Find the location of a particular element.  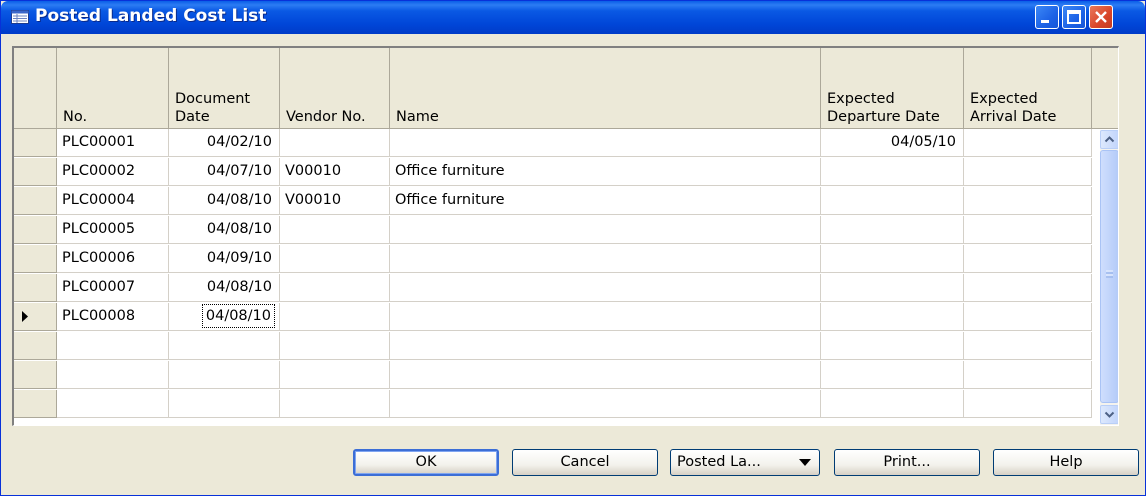

column-header-vendor-no: Vendor No. is located at coordinates (335, 88).